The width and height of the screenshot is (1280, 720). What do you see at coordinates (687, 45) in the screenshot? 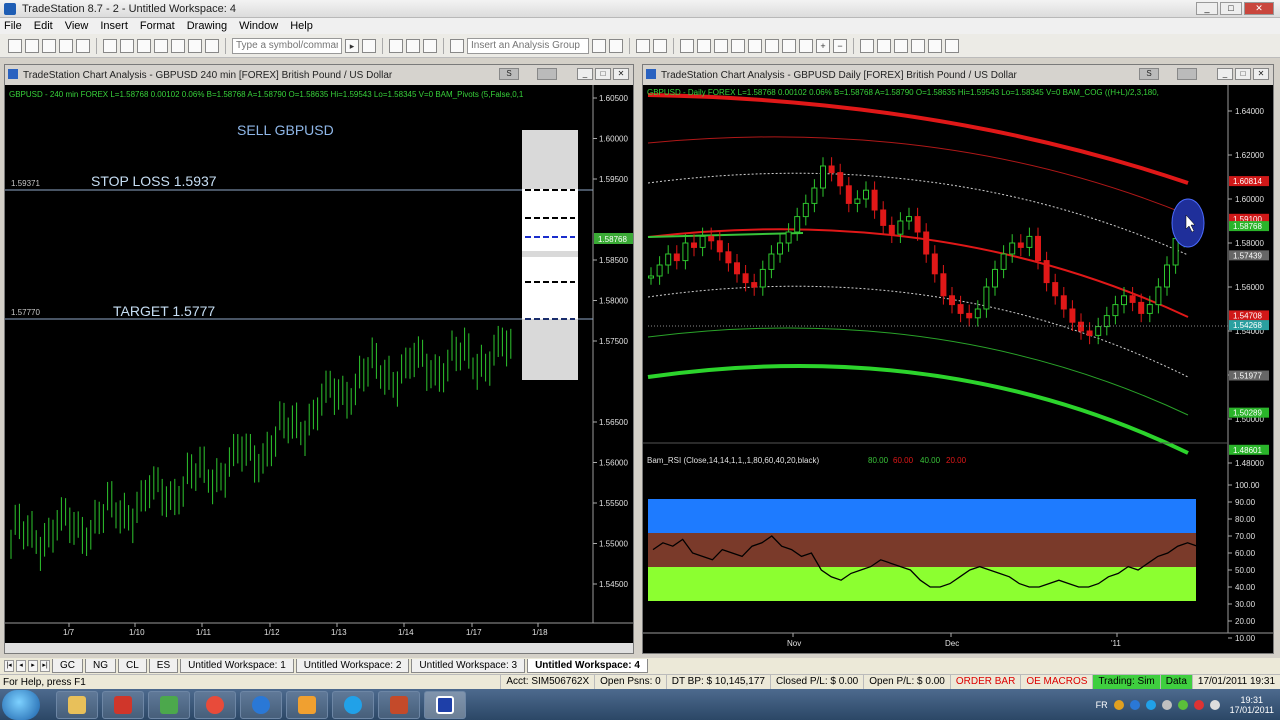
I see `bar-style-icon` at bounding box center [687, 45].